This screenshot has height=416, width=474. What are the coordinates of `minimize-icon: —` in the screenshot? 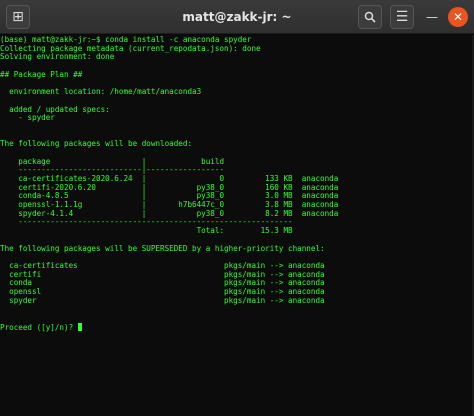 It's located at (432, 17).